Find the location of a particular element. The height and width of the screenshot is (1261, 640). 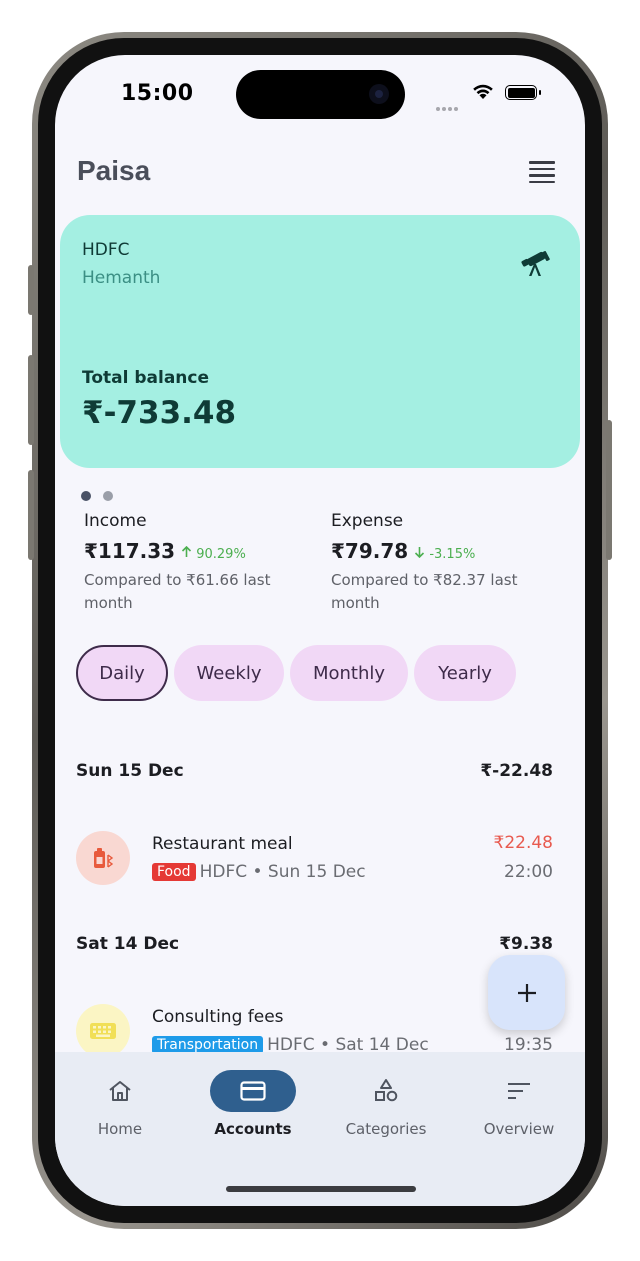

day-total: ₹9.38 is located at coordinates (526, 944).